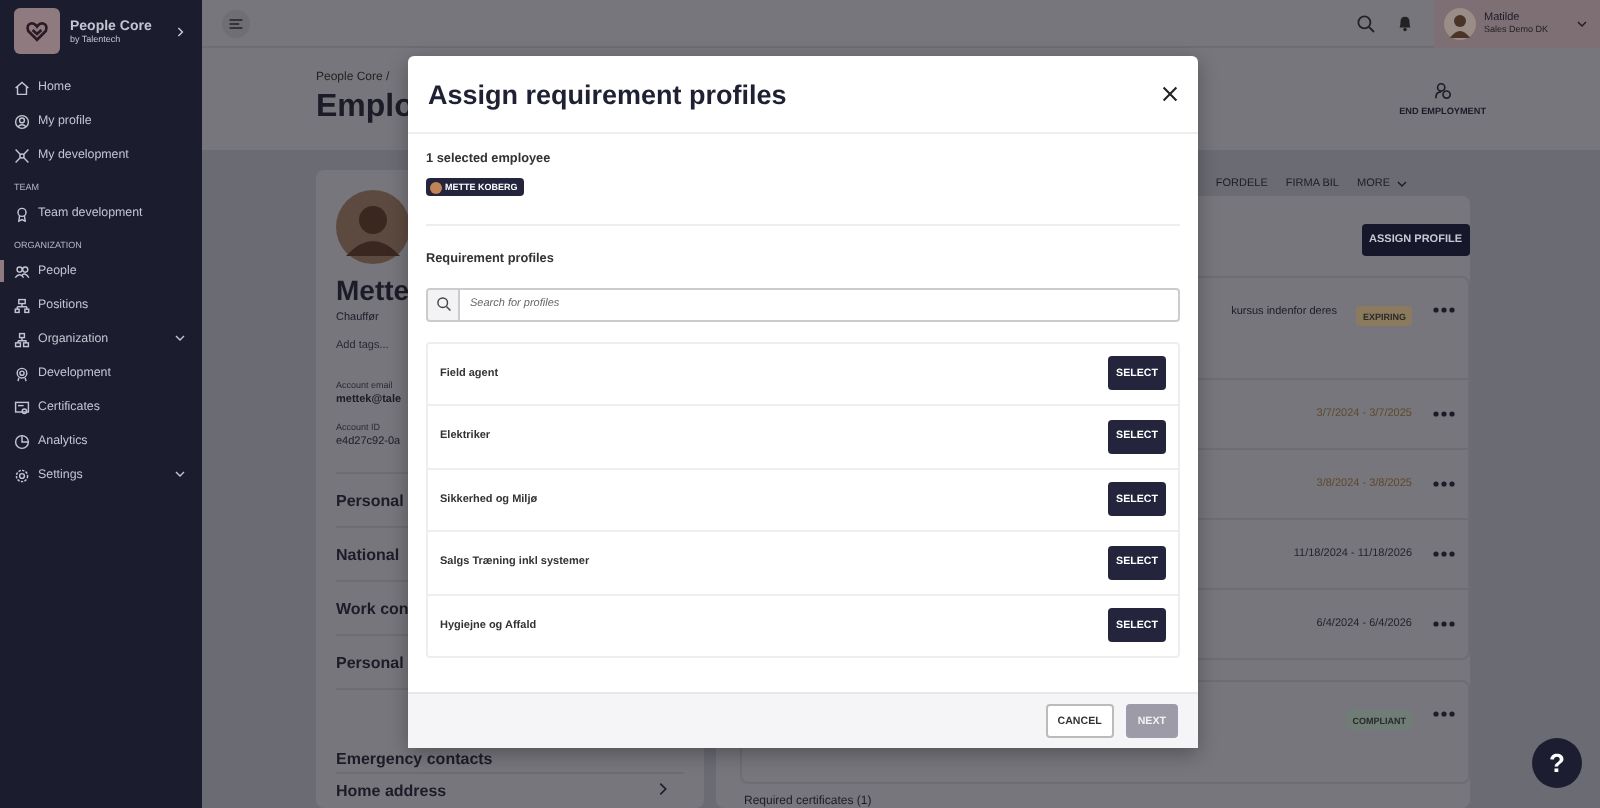 This screenshot has width=1600, height=808. I want to click on award-icon, so click(22, 213).